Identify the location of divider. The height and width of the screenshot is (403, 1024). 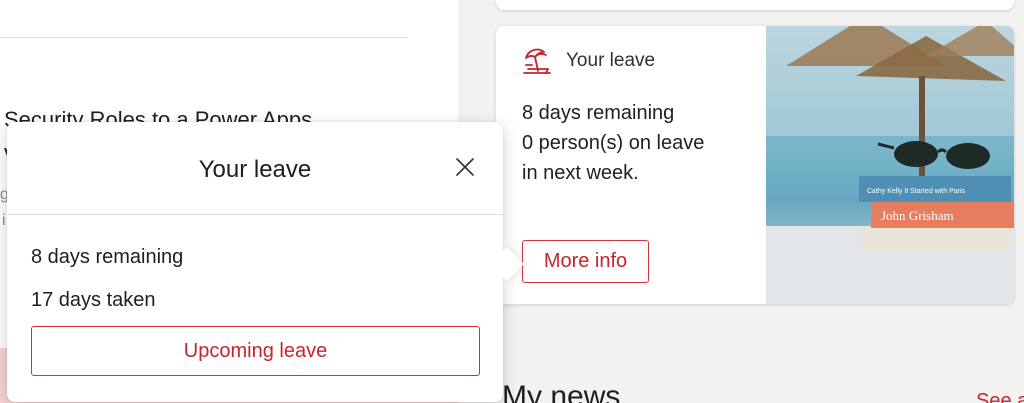
(204, 37).